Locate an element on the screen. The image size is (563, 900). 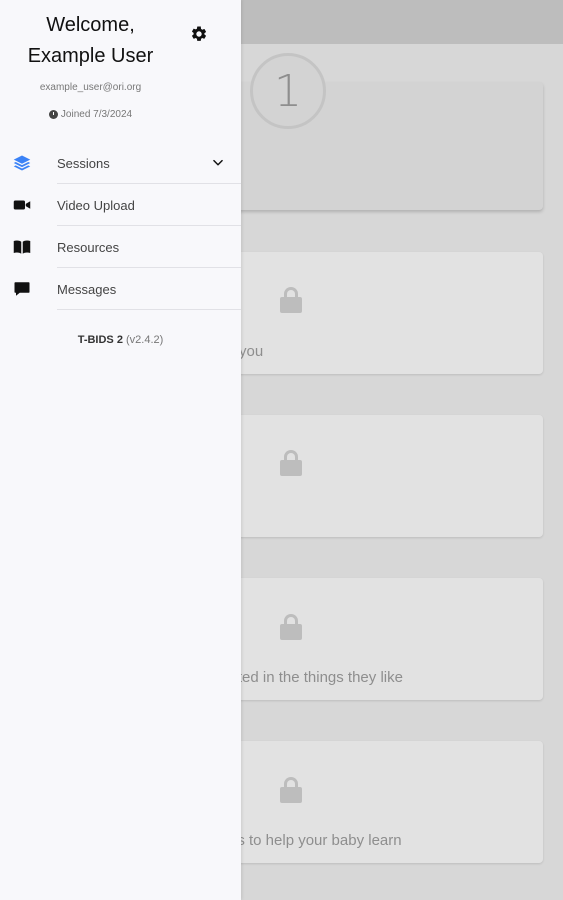
version-number: (v2.4.2) is located at coordinates (145, 340).